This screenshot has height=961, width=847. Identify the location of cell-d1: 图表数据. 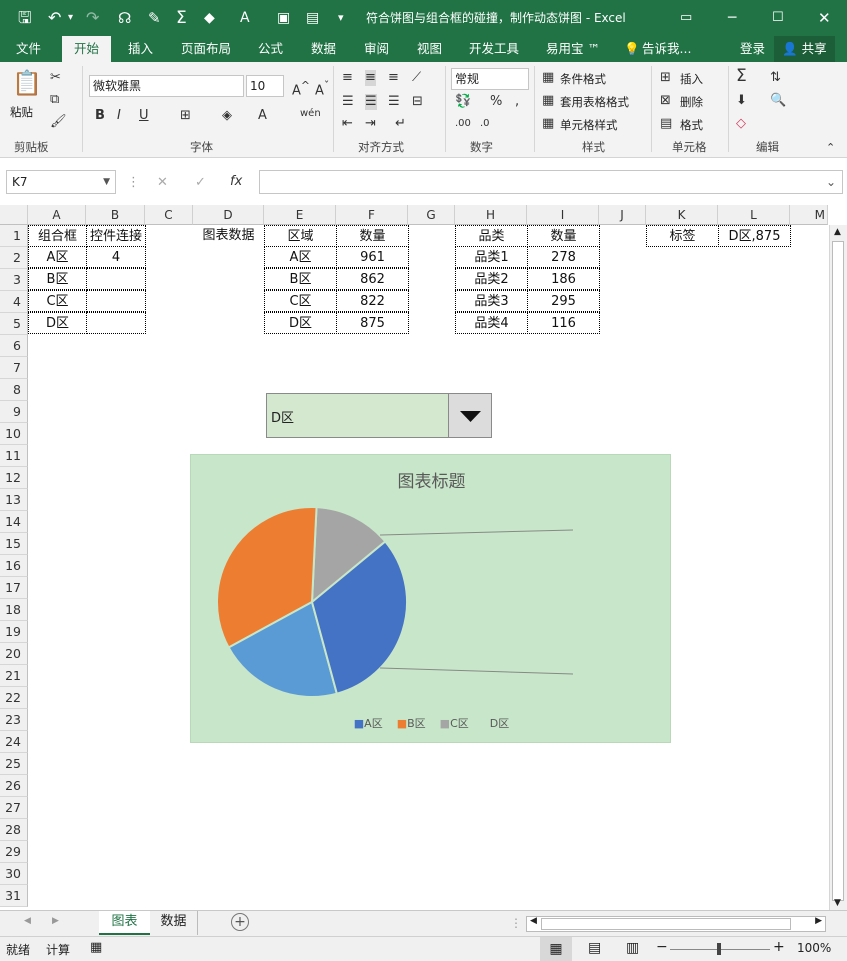
(228, 236).